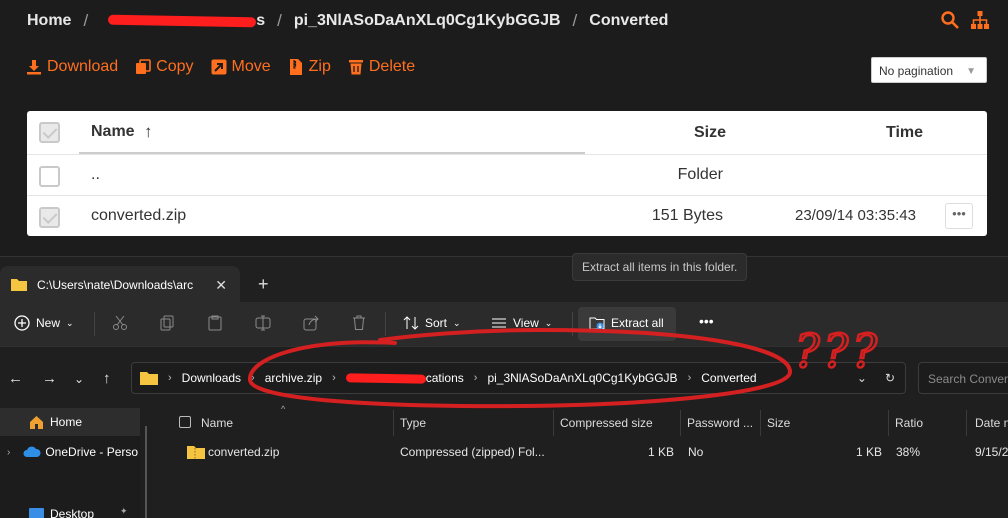 Image resolution: width=1008 pixels, height=518 pixels. What do you see at coordinates (36, 422) in the screenshot?
I see `home-icon` at bounding box center [36, 422].